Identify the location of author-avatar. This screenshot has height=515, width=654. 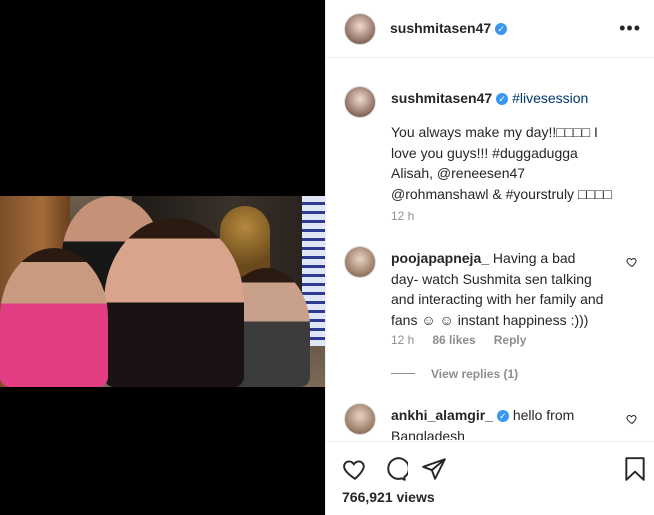
(360, 29).